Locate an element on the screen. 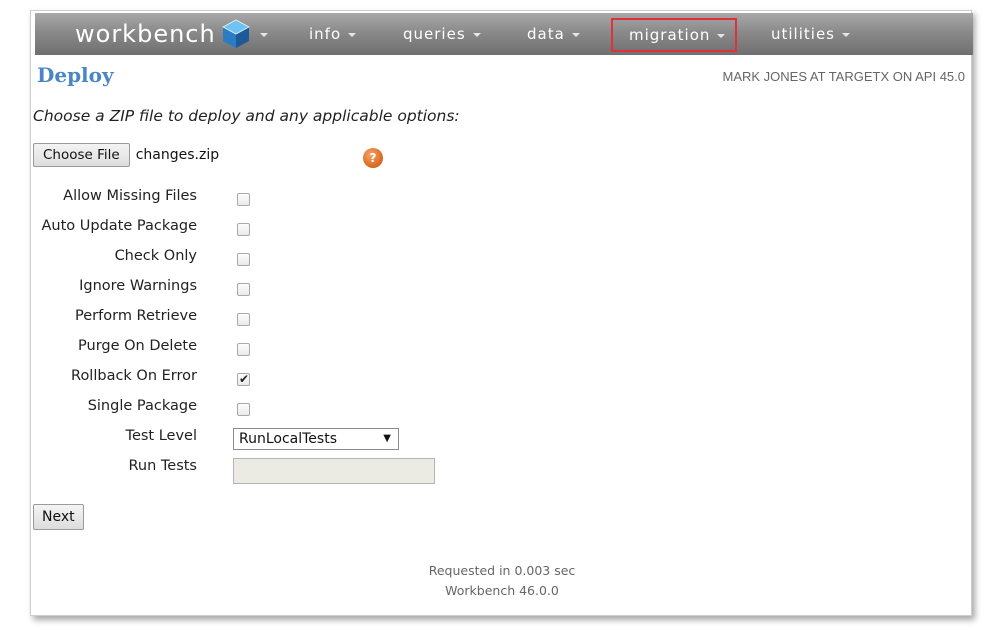 The width and height of the screenshot is (994, 630). nav-menu-utilities: utilities is located at coordinates (810, 34).